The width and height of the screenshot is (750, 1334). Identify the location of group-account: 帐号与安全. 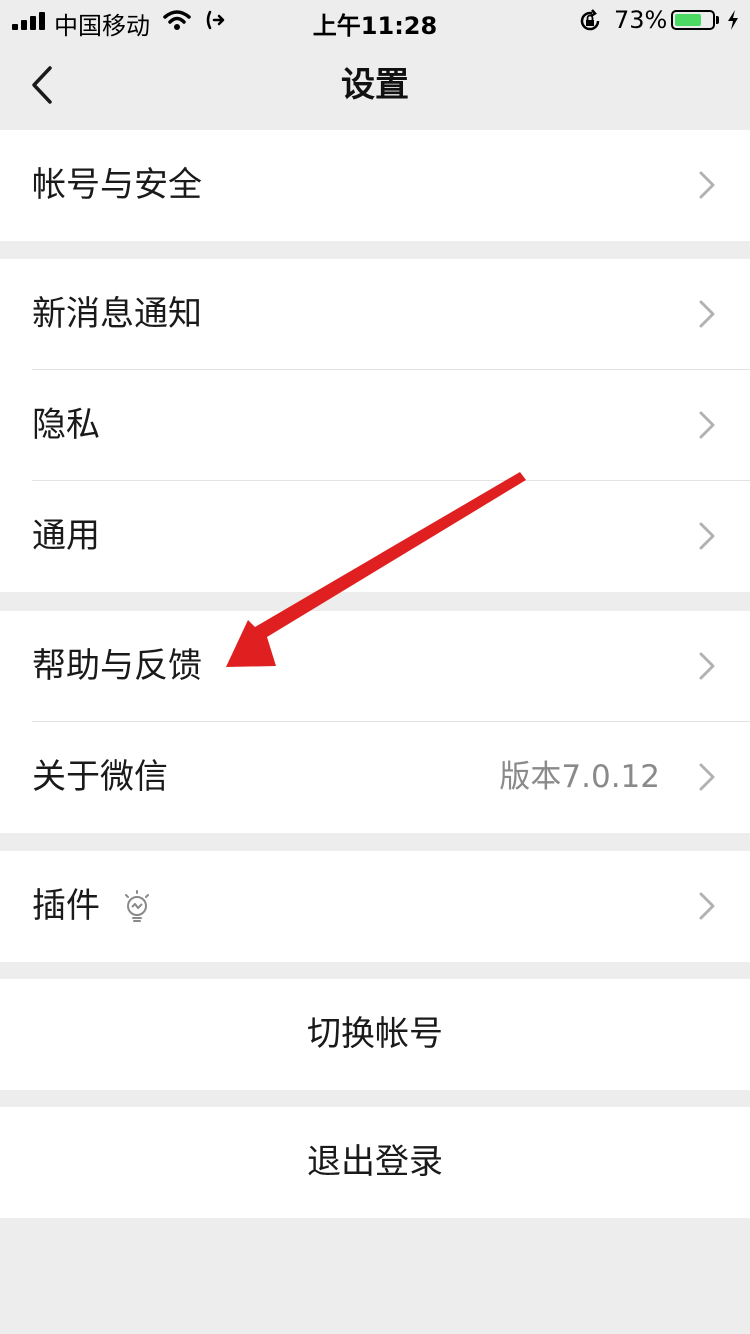
(375, 185).